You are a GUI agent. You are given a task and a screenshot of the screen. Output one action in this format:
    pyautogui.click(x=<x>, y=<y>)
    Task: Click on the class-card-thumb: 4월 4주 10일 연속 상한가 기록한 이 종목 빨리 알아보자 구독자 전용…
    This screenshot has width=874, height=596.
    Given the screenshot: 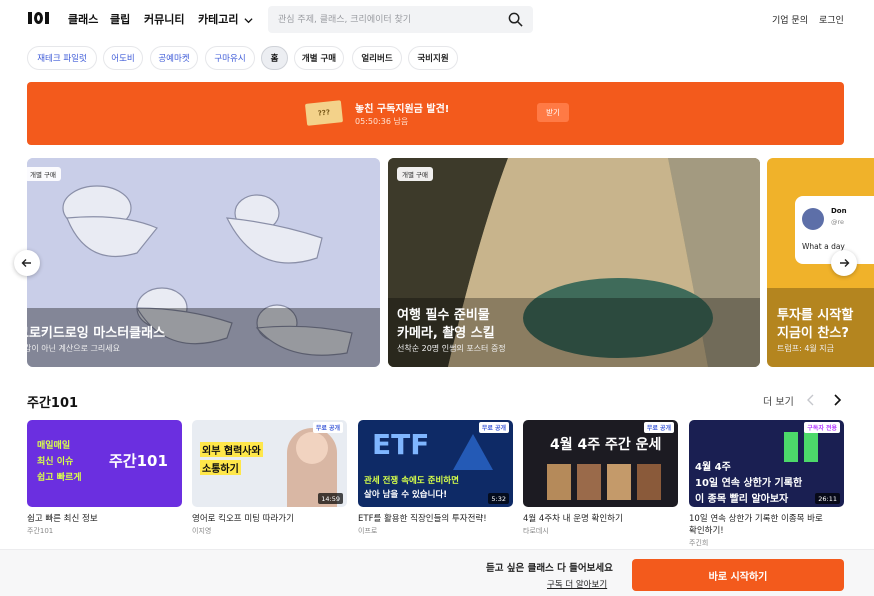 What is the action you would take?
    pyautogui.click(x=766, y=463)
    